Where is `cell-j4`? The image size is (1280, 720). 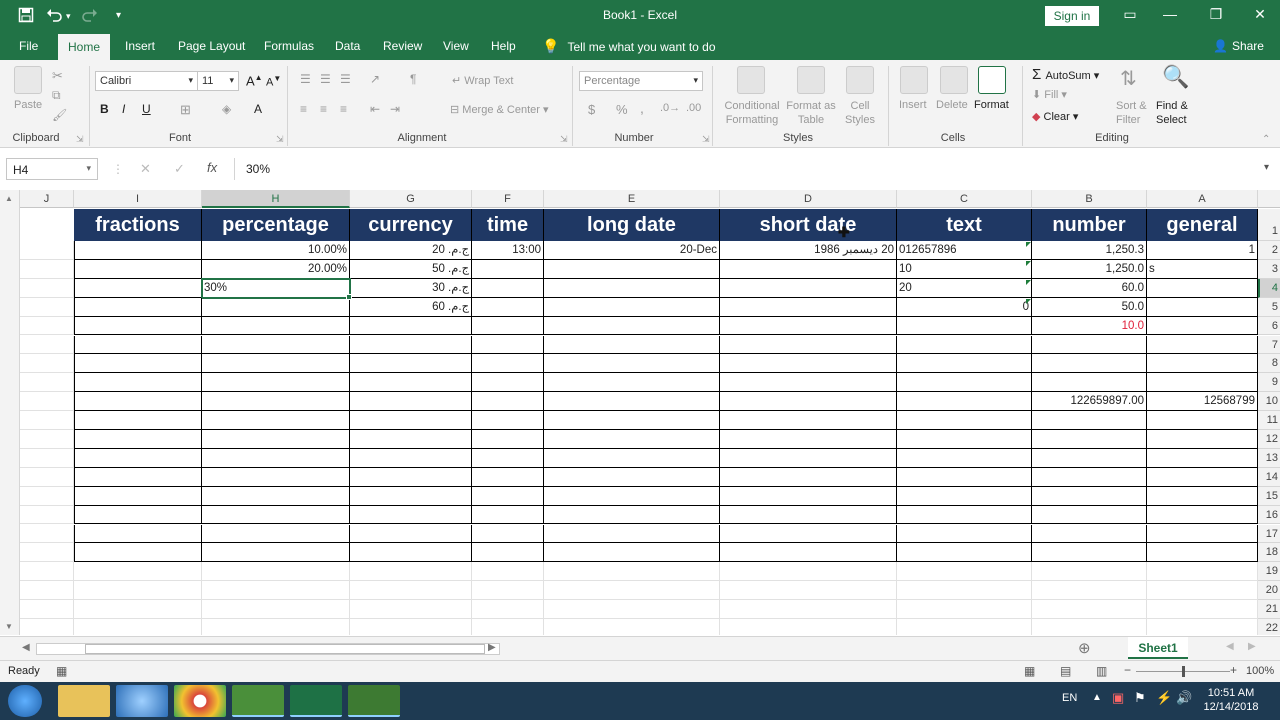 cell-j4 is located at coordinates (47, 288).